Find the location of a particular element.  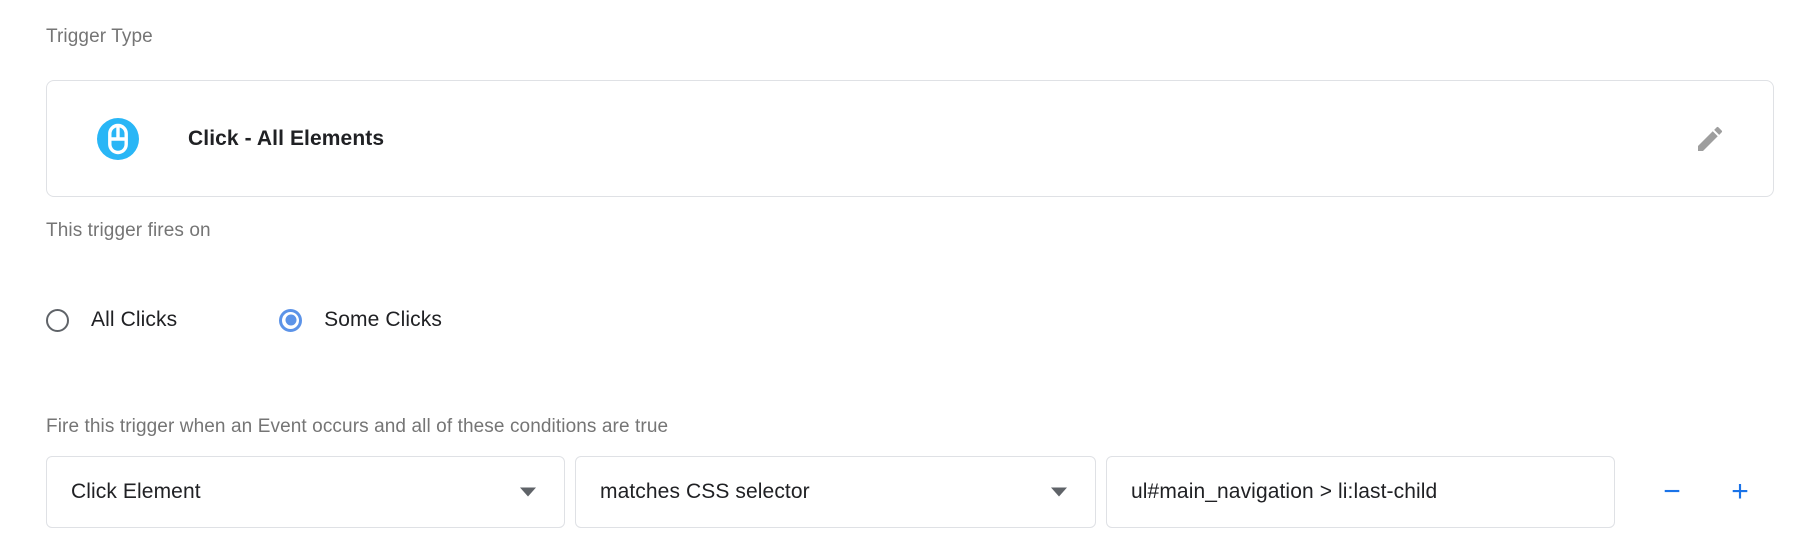

radio-option-some-clicks: Some Clicks is located at coordinates (360, 320).